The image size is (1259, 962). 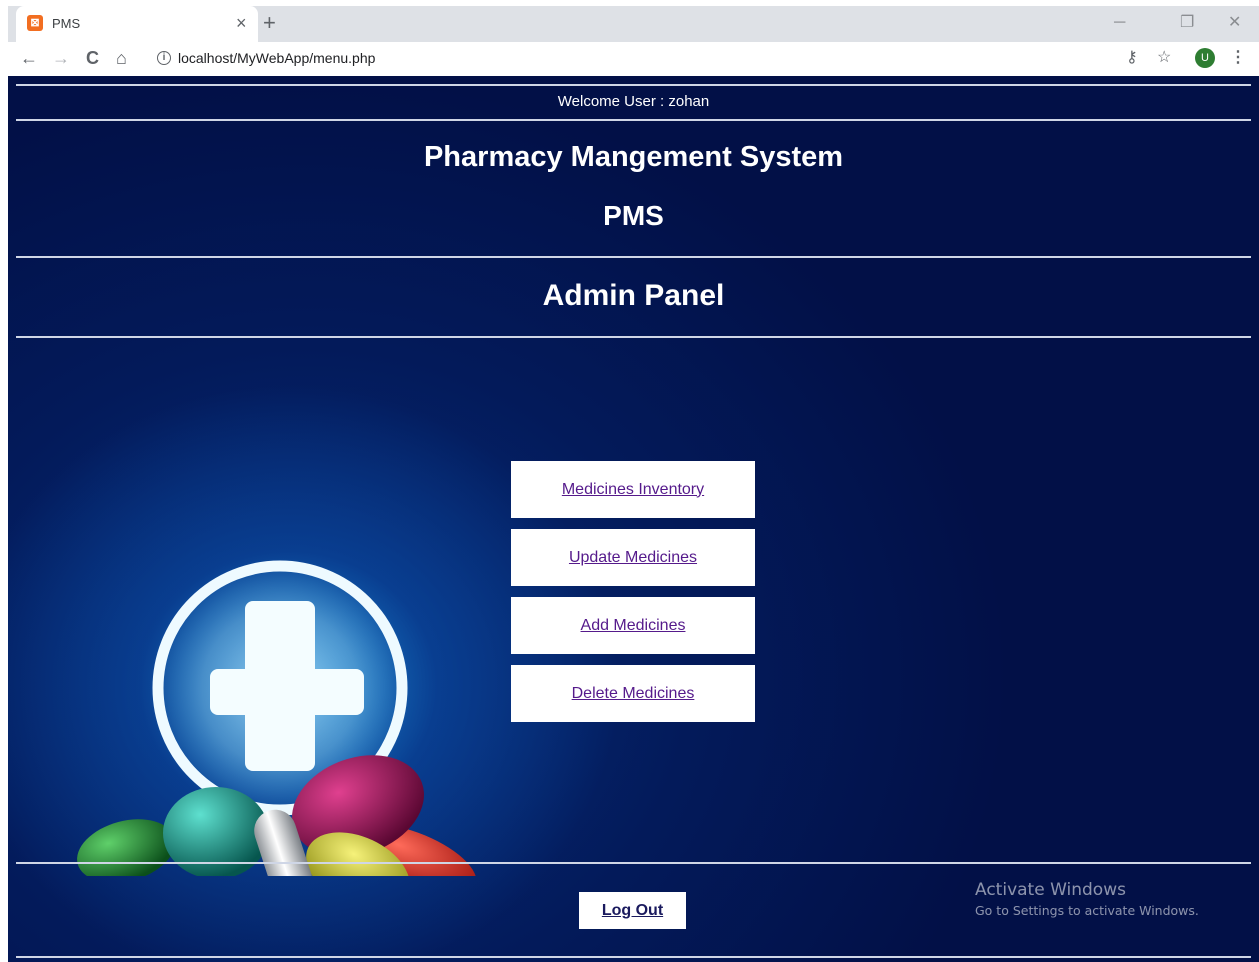 What do you see at coordinates (1164, 58) in the screenshot?
I see `star-icon: ☆` at bounding box center [1164, 58].